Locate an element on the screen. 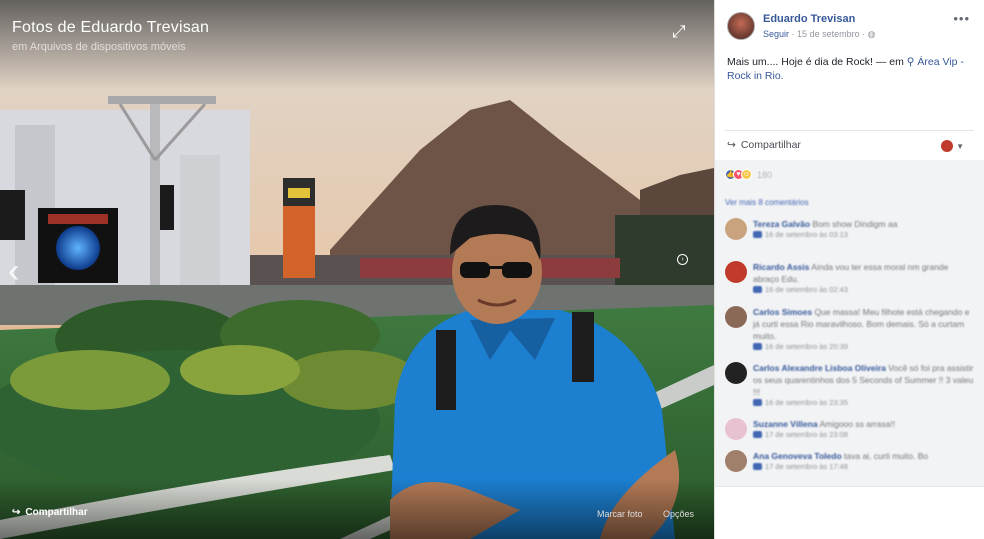 Image resolution: width=984 pixels, height=539 pixels. comment-footer is located at coordinates (849, 512).